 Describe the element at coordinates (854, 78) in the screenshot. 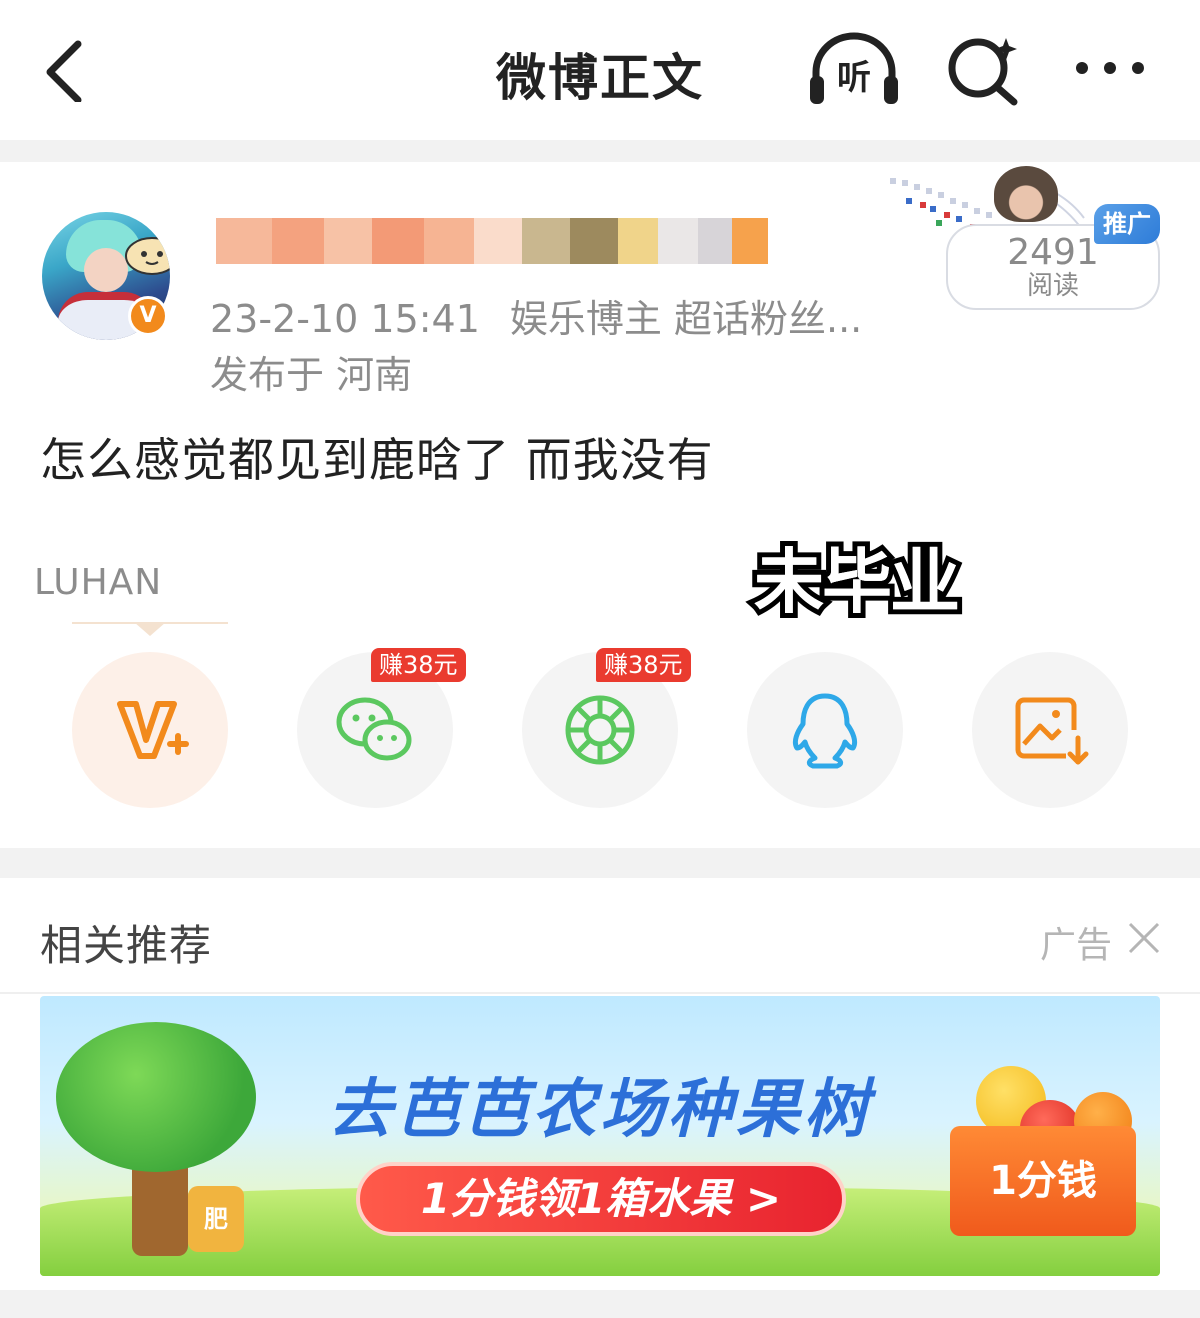

I see `listen-label: 听` at that location.